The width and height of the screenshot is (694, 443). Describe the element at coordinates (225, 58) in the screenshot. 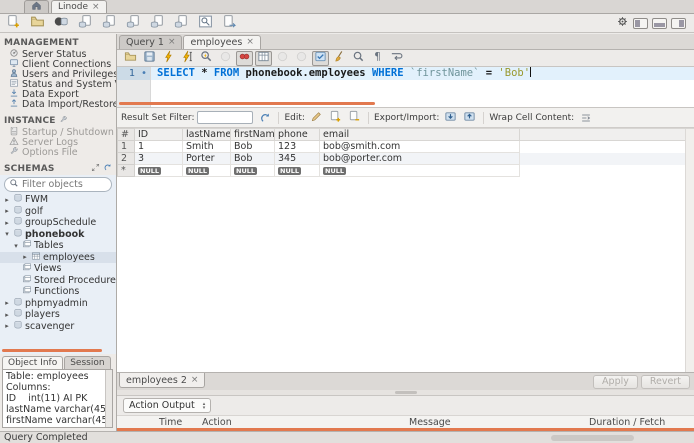

I see `stop-button` at that location.